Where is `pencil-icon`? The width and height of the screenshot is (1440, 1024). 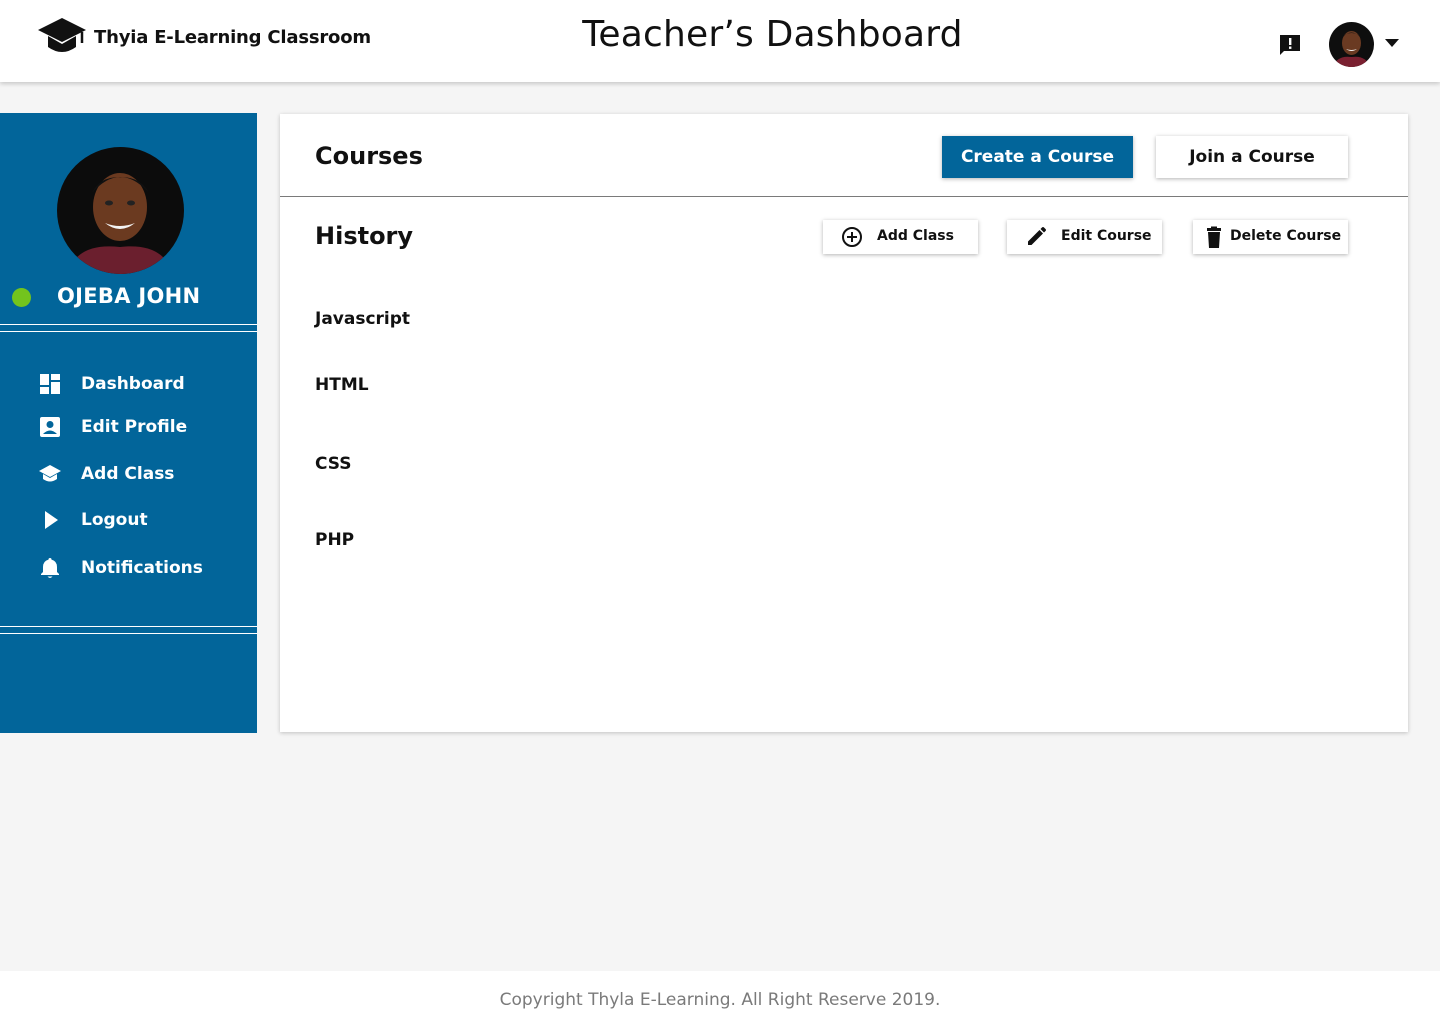
pencil-icon is located at coordinates (1037, 236).